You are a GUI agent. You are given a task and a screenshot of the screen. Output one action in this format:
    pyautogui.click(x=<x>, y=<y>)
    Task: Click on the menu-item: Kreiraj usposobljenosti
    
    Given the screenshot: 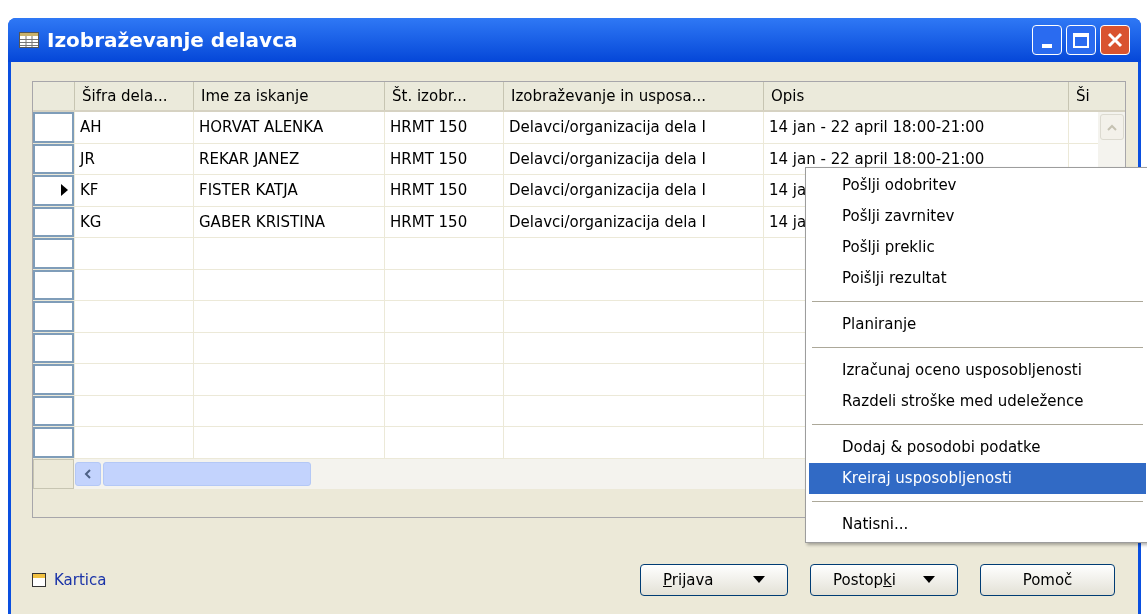 What is the action you would take?
    pyautogui.click(x=977, y=478)
    